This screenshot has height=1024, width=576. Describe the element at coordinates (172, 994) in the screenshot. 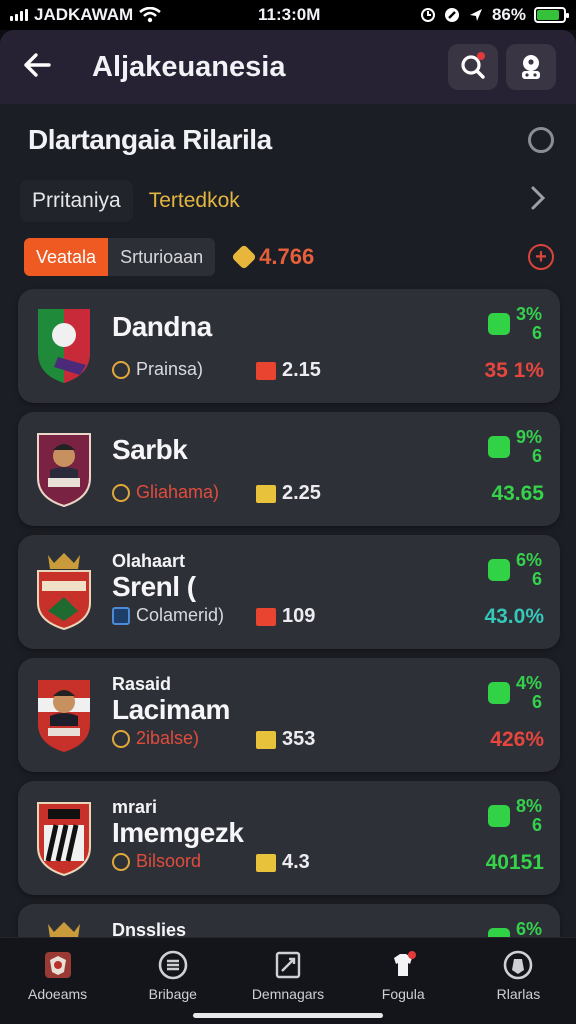

I see `nav-label: Bribage` at that location.